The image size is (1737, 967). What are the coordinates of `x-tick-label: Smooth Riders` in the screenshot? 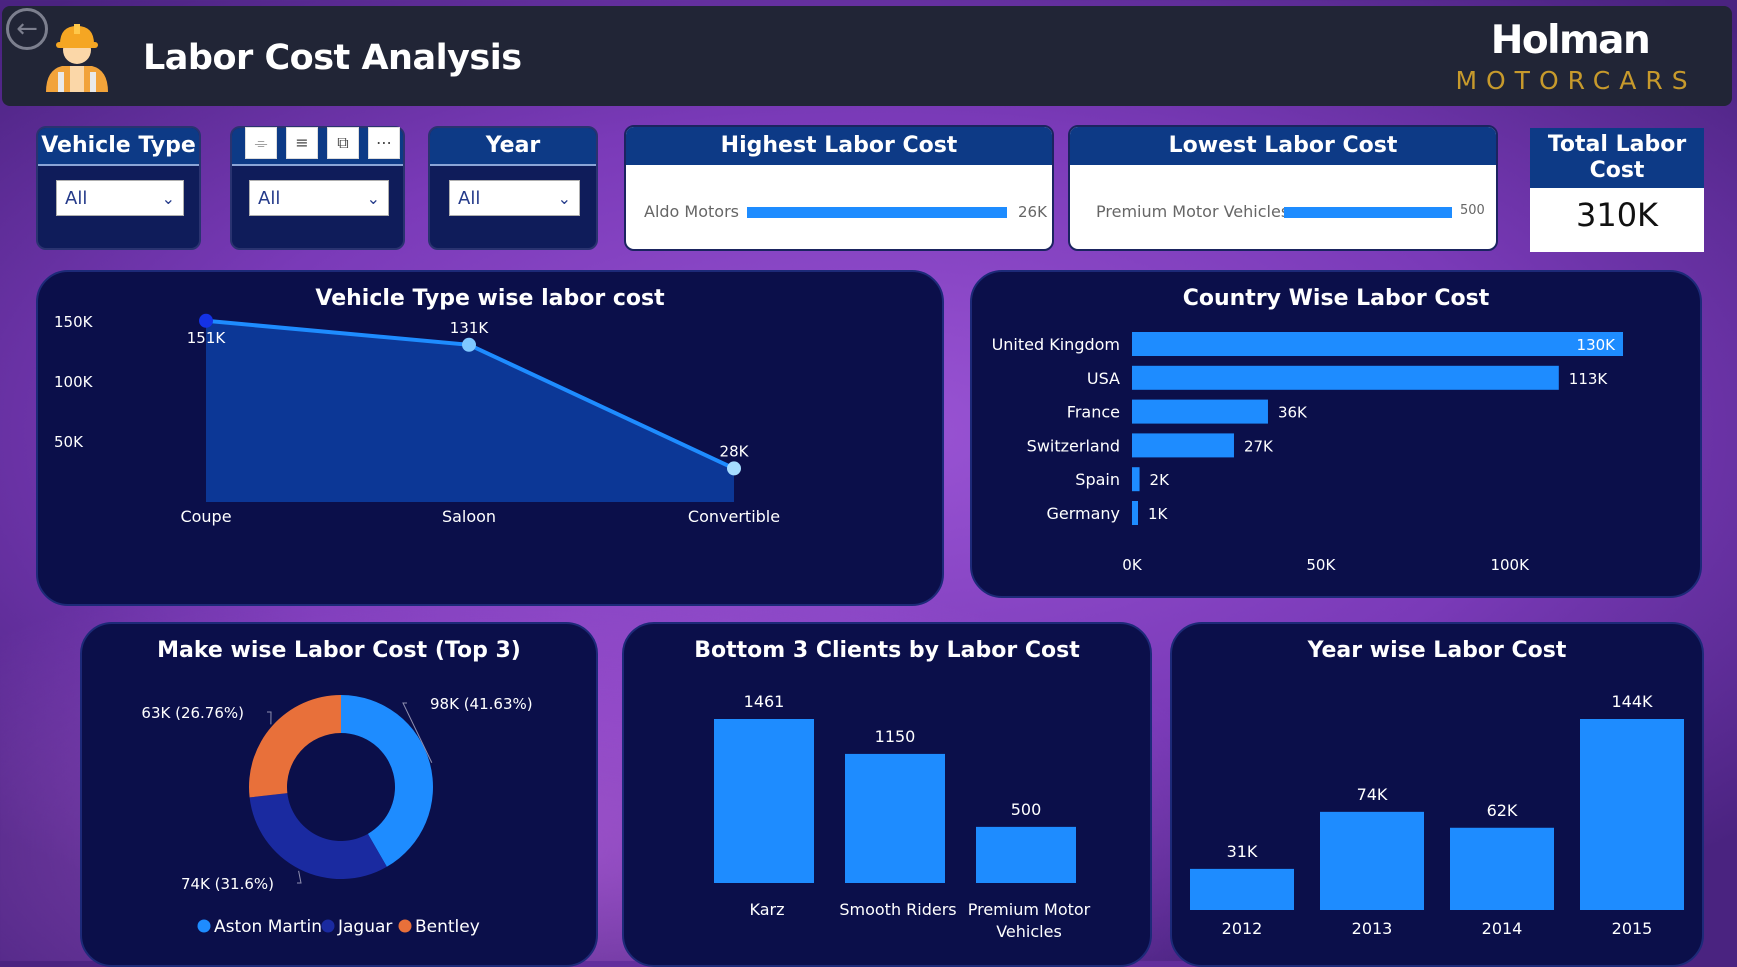 It's located at (897, 909).